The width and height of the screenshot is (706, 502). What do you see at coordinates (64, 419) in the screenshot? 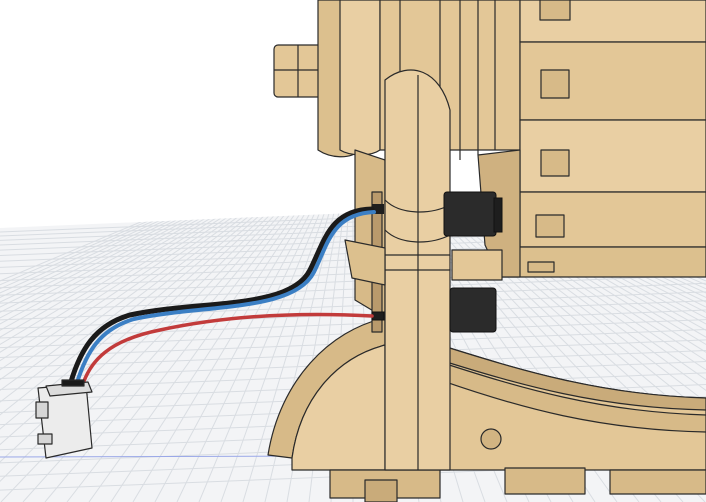
I see `jst-connector` at bounding box center [64, 419].